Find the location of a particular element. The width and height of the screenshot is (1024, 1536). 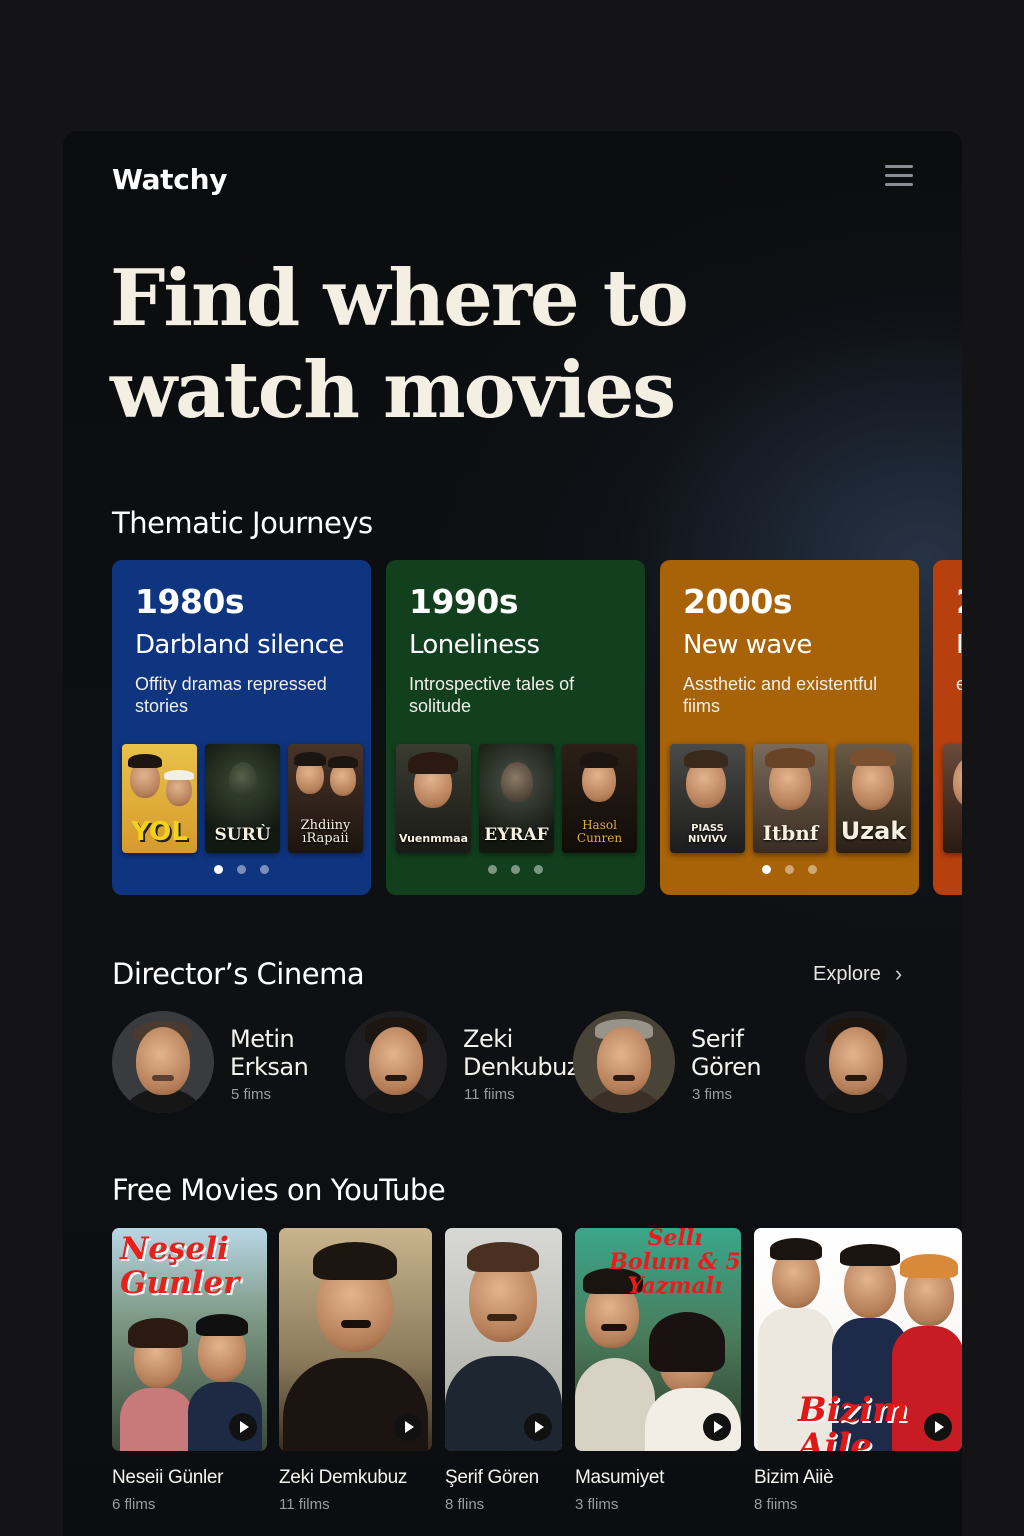

poster-title: Zhdiiny ıRapaii is located at coordinates (325, 832).